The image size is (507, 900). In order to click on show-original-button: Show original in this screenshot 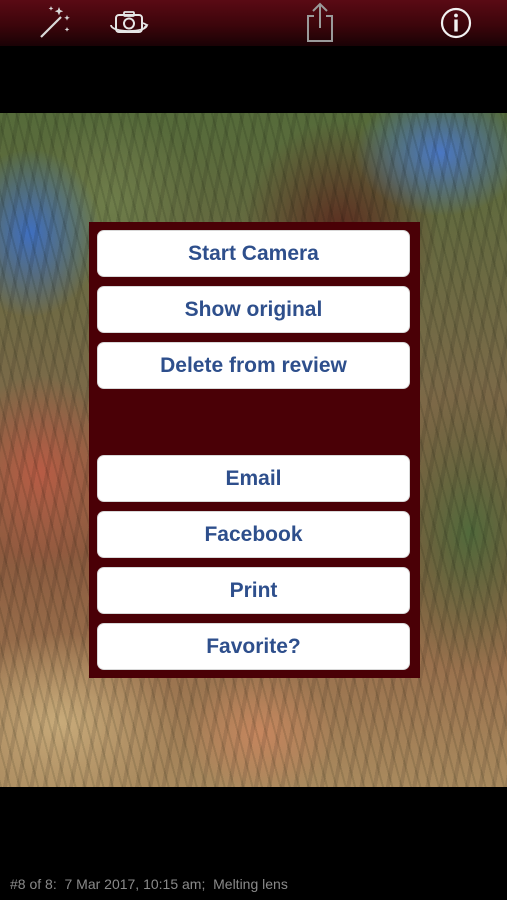, I will do `click(253, 309)`.